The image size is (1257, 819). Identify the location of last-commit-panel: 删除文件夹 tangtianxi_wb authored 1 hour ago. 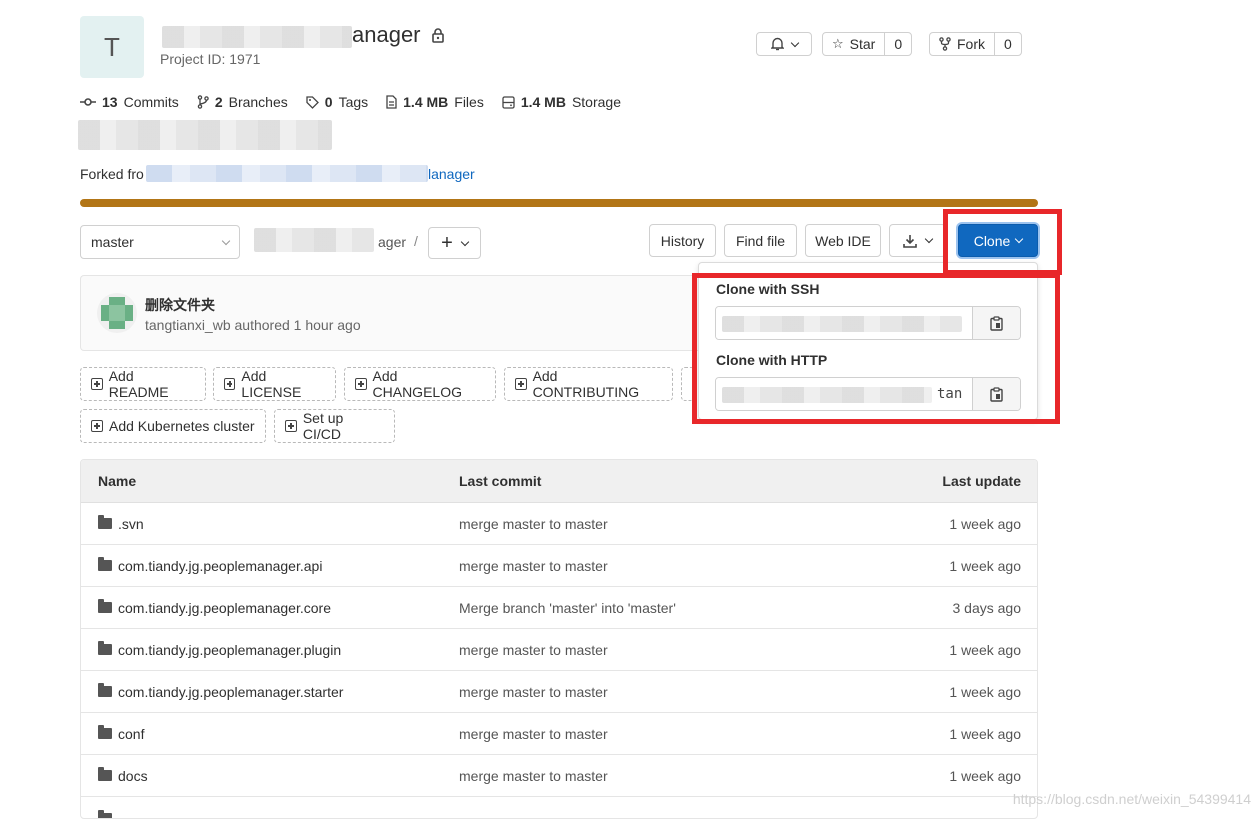
(390, 313).